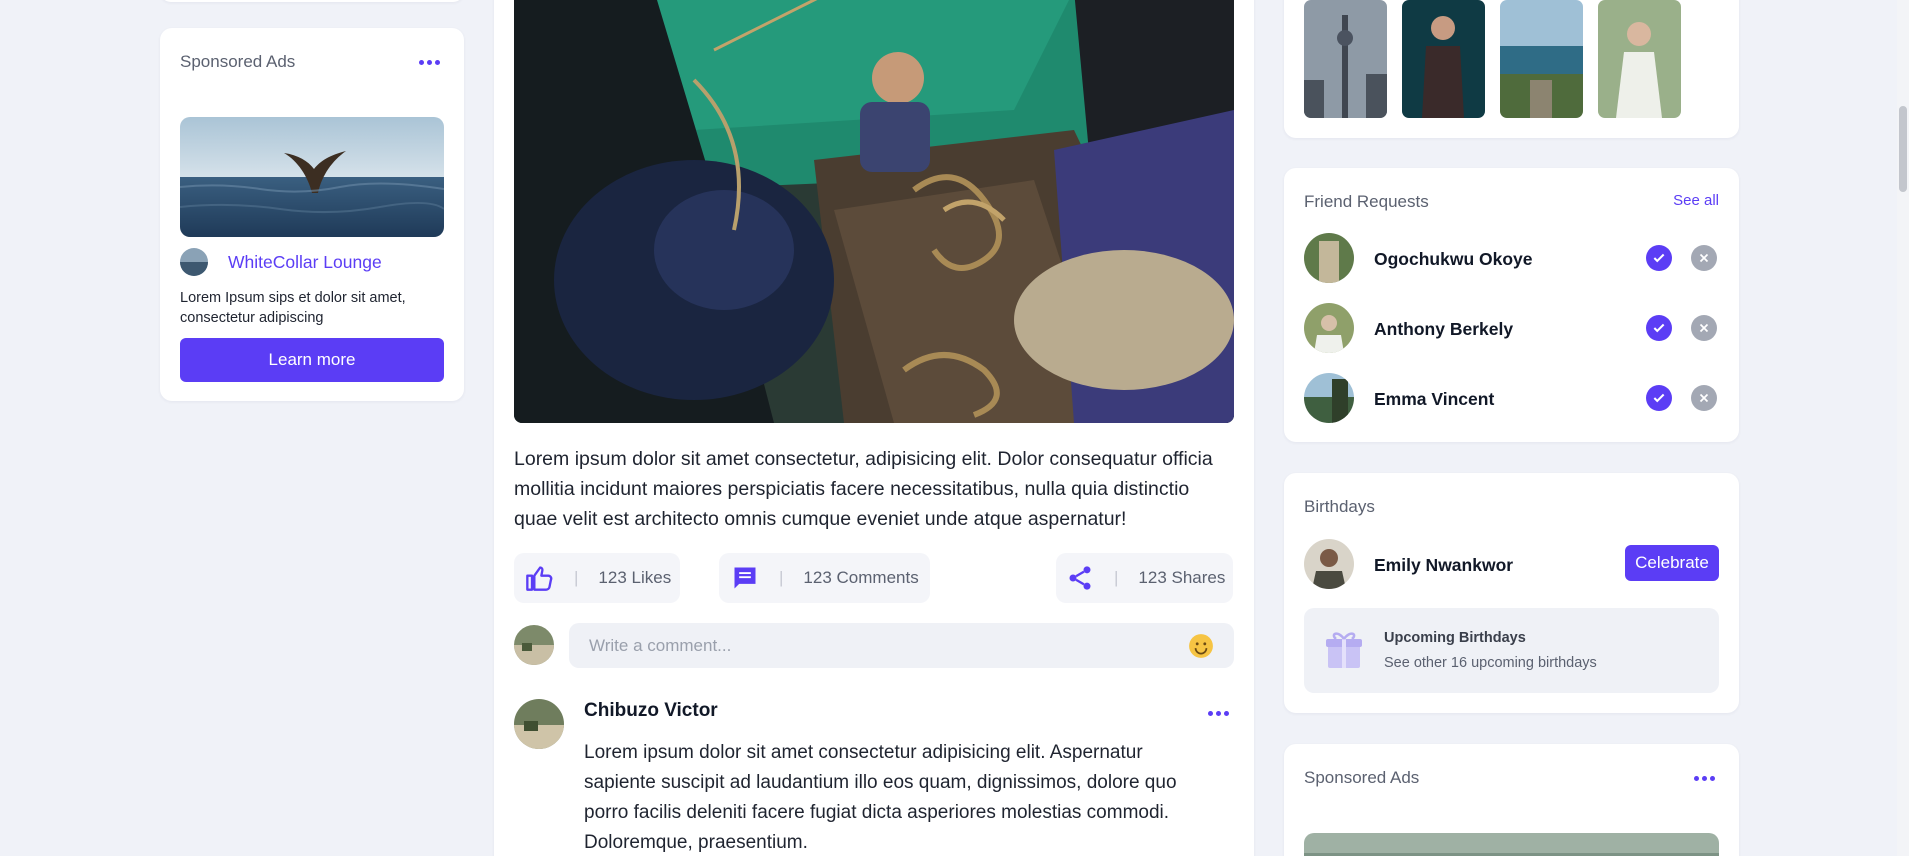 The image size is (1909, 856). Describe the element at coordinates (194, 262) in the screenshot. I see `advertiser-avatar` at that location.